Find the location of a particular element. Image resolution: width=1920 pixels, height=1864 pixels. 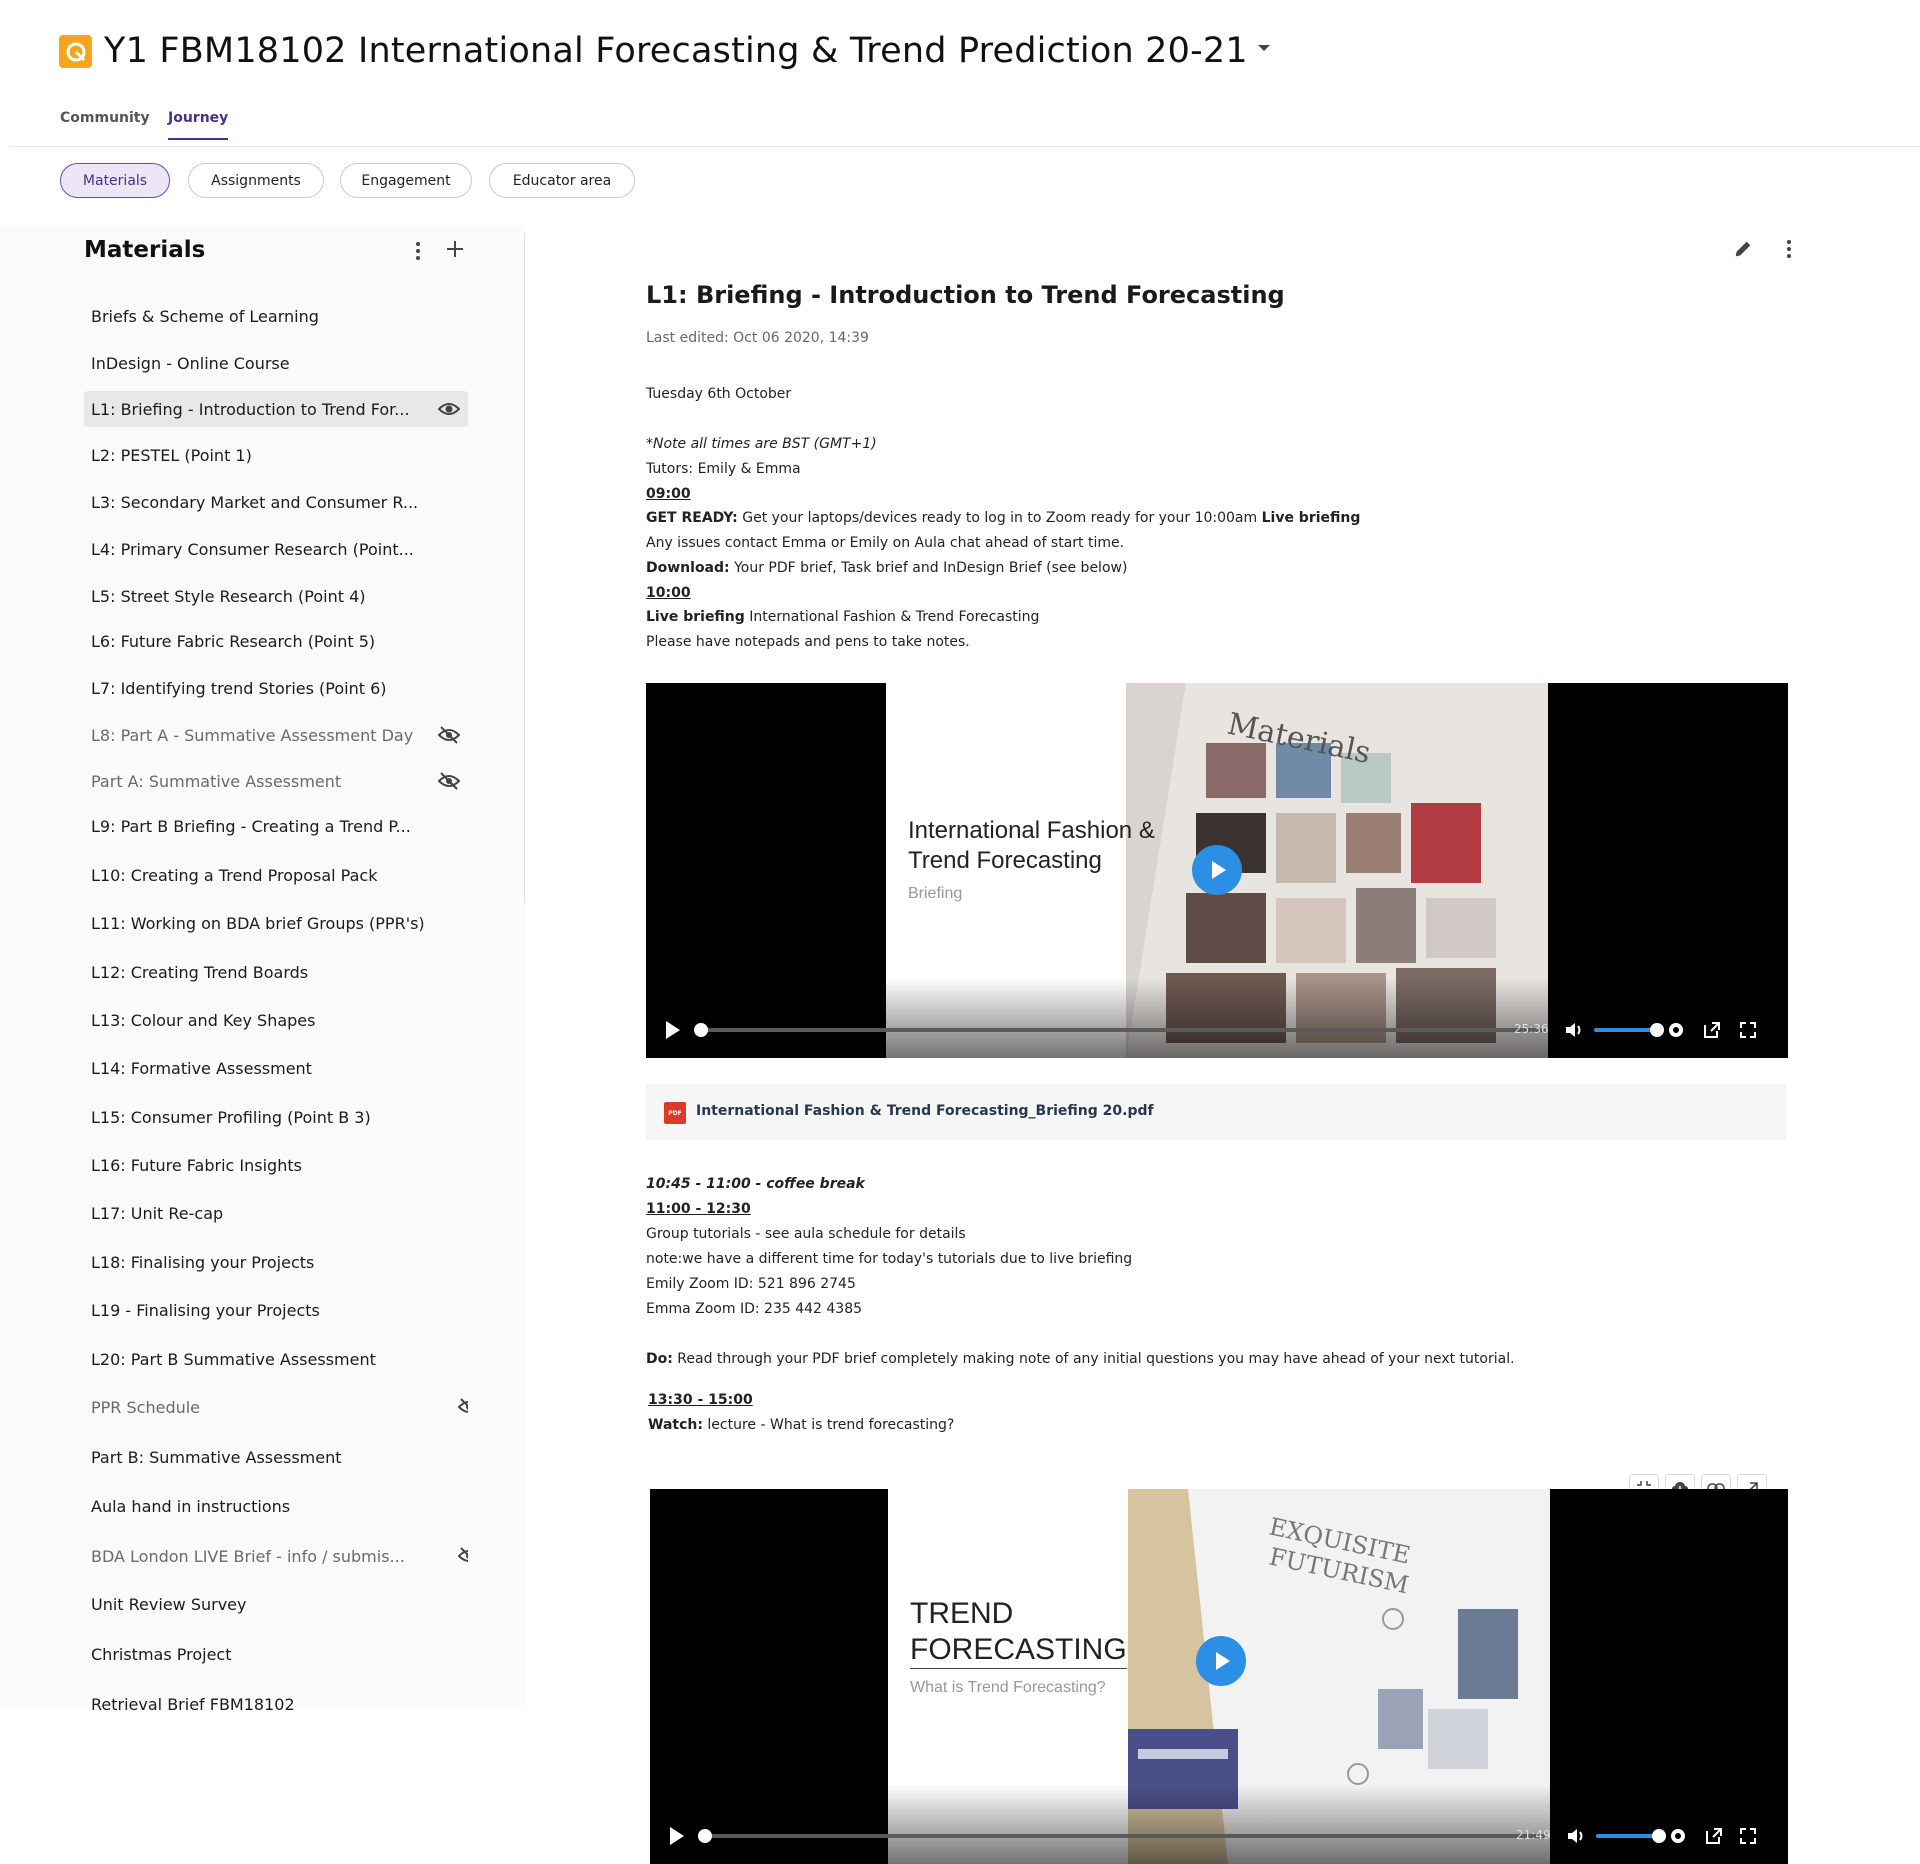

coffee-break-text: 10:45 - 11:00 - coffee break is located at coordinates (755, 1184).